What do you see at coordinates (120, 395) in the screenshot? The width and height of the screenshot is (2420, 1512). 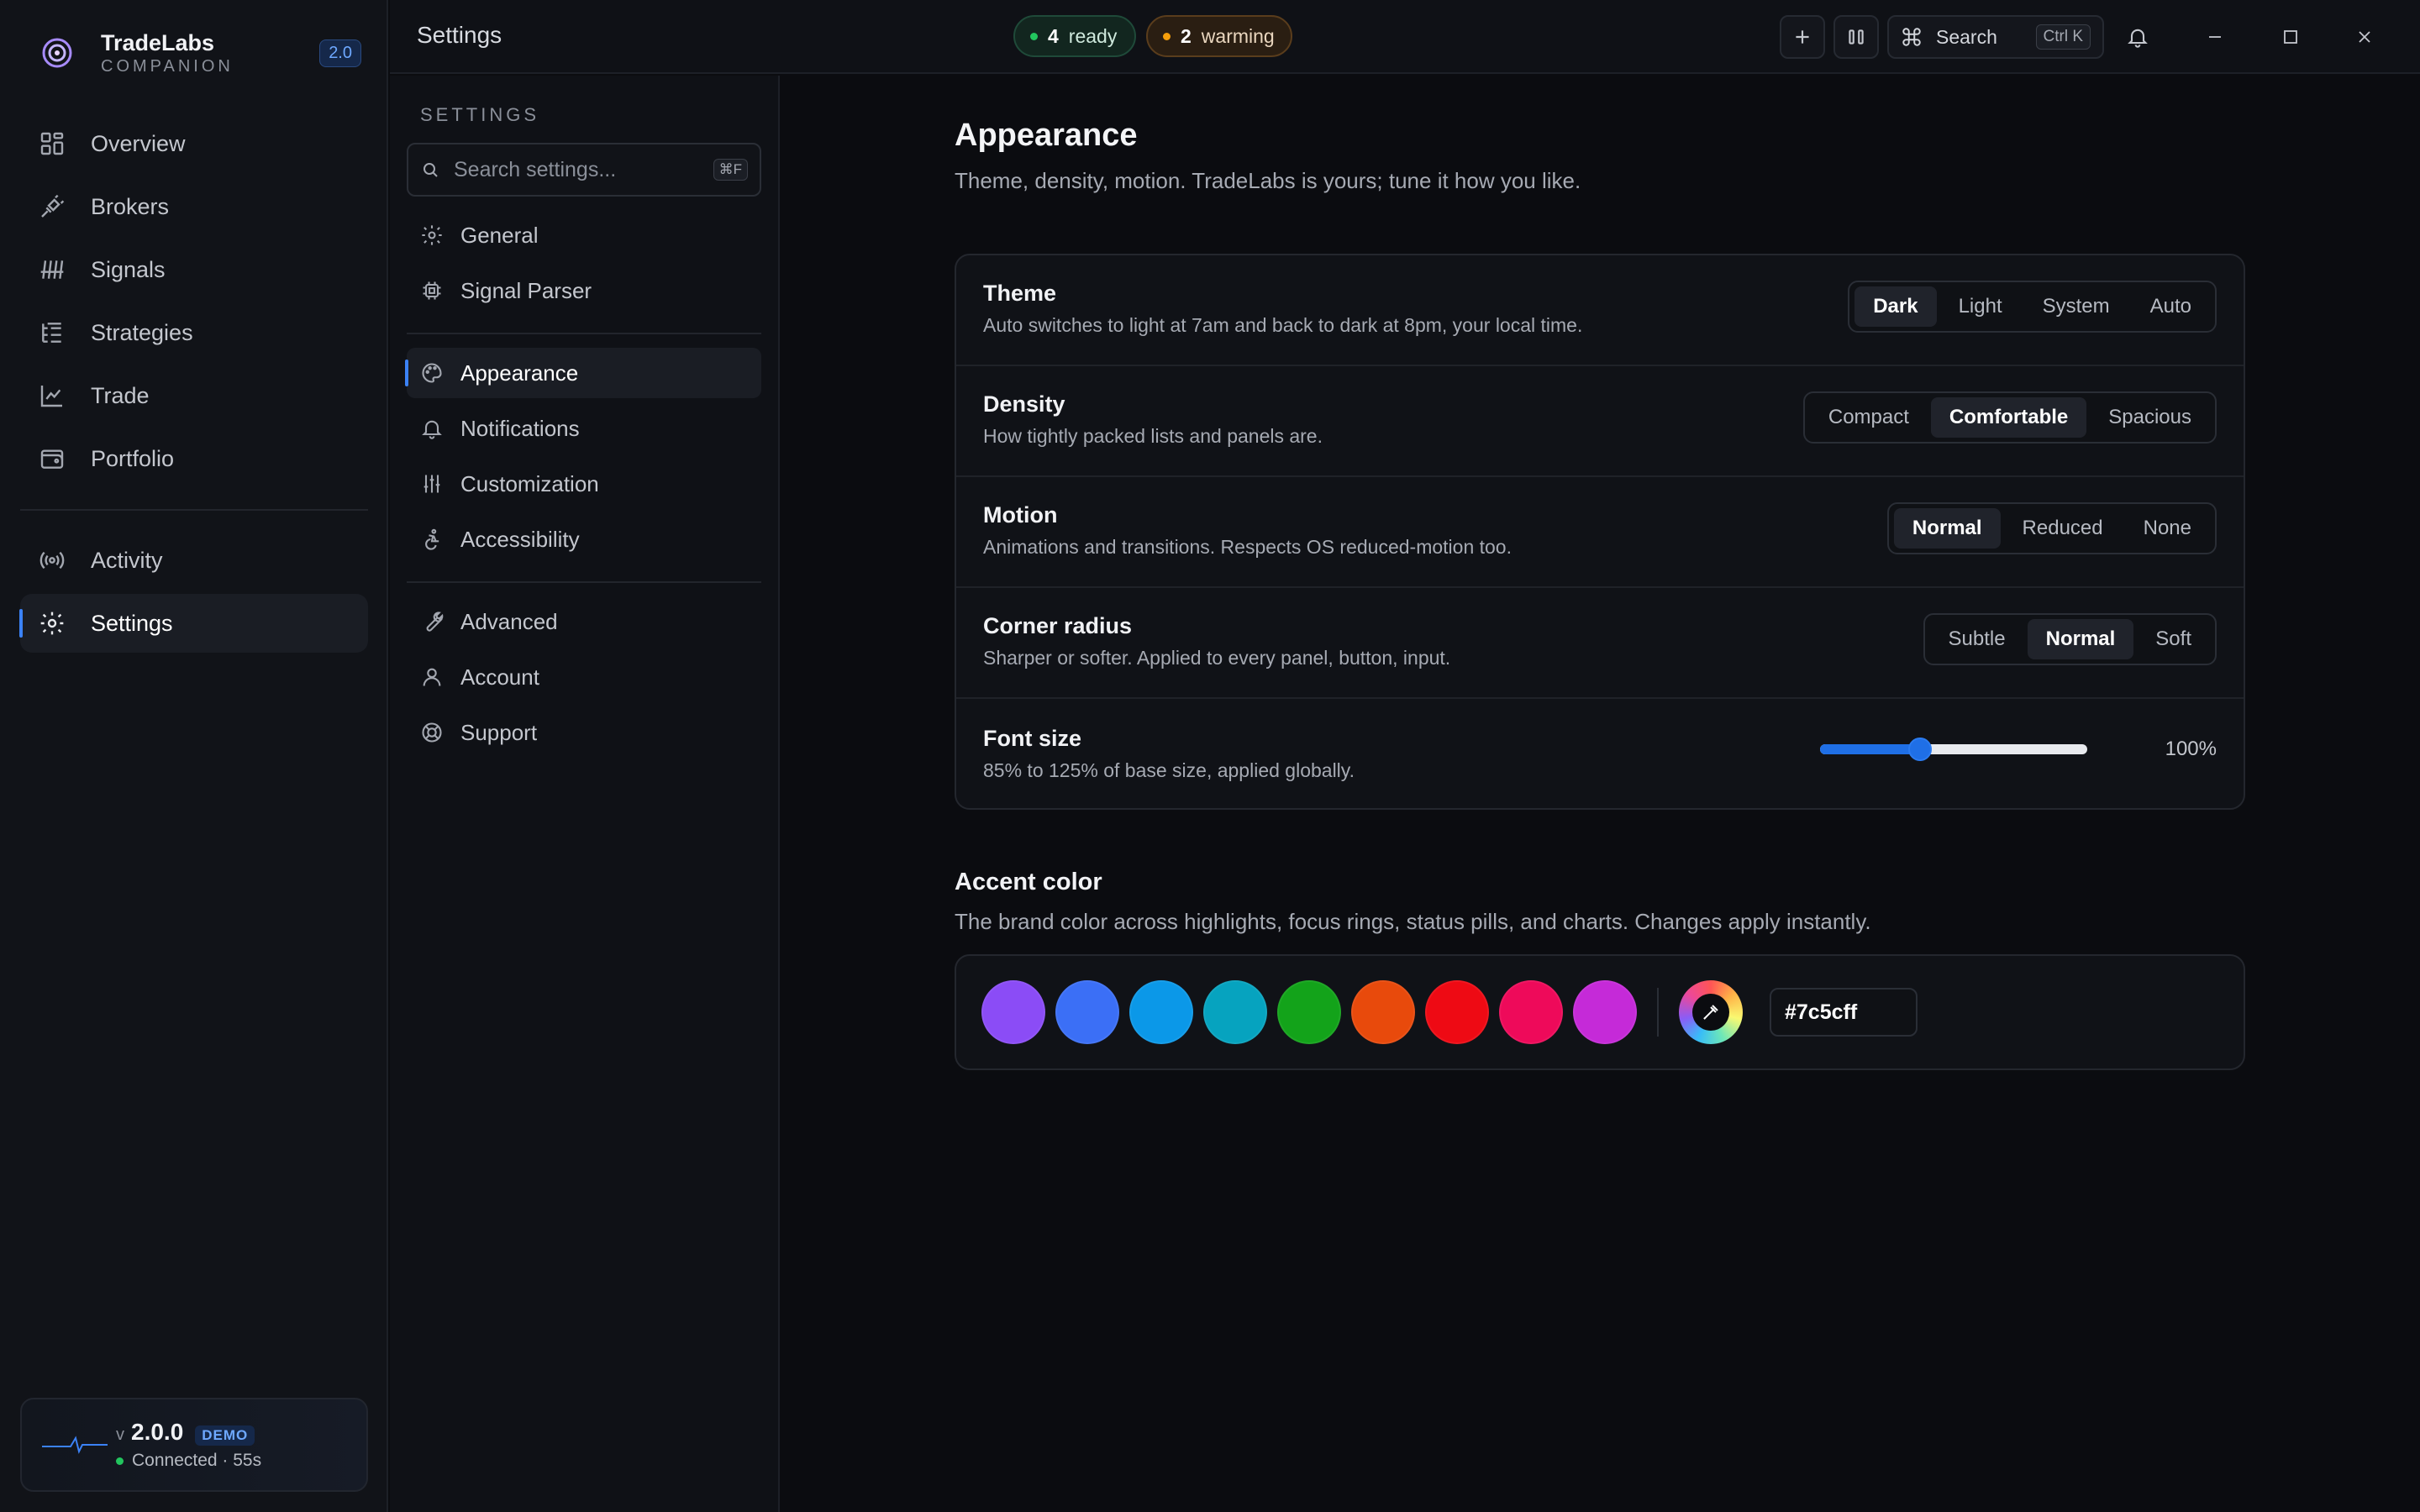 I see `sidebar-item-label: Trade` at bounding box center [120, 395].